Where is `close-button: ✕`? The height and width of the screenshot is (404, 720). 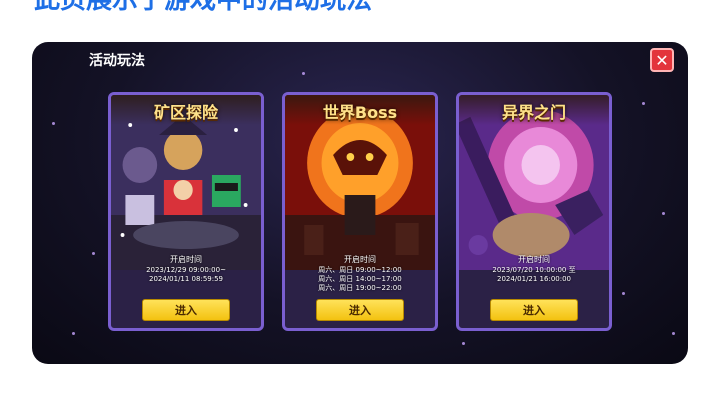 close-button: ✕ is located at coordinates (662, 60).